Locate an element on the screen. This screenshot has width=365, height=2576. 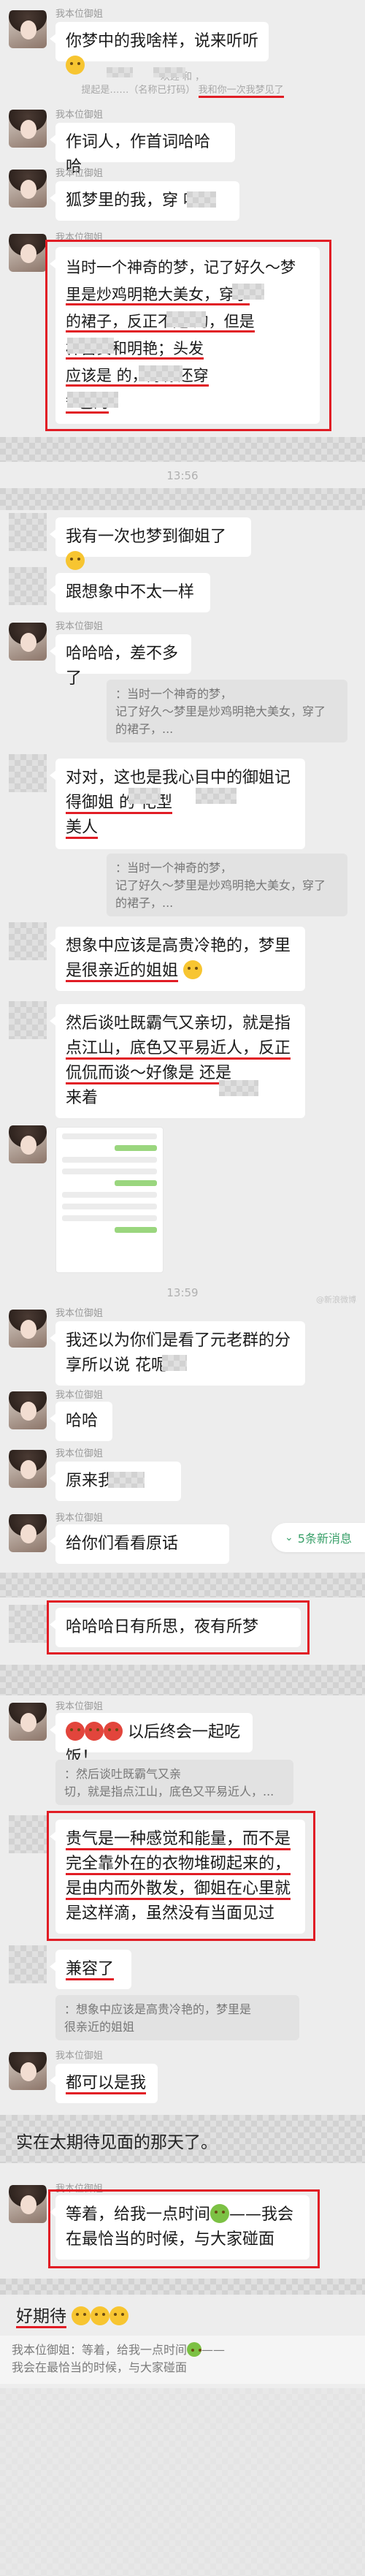
message-bubble: 哈哈 is located at coordinates (81, 1421).